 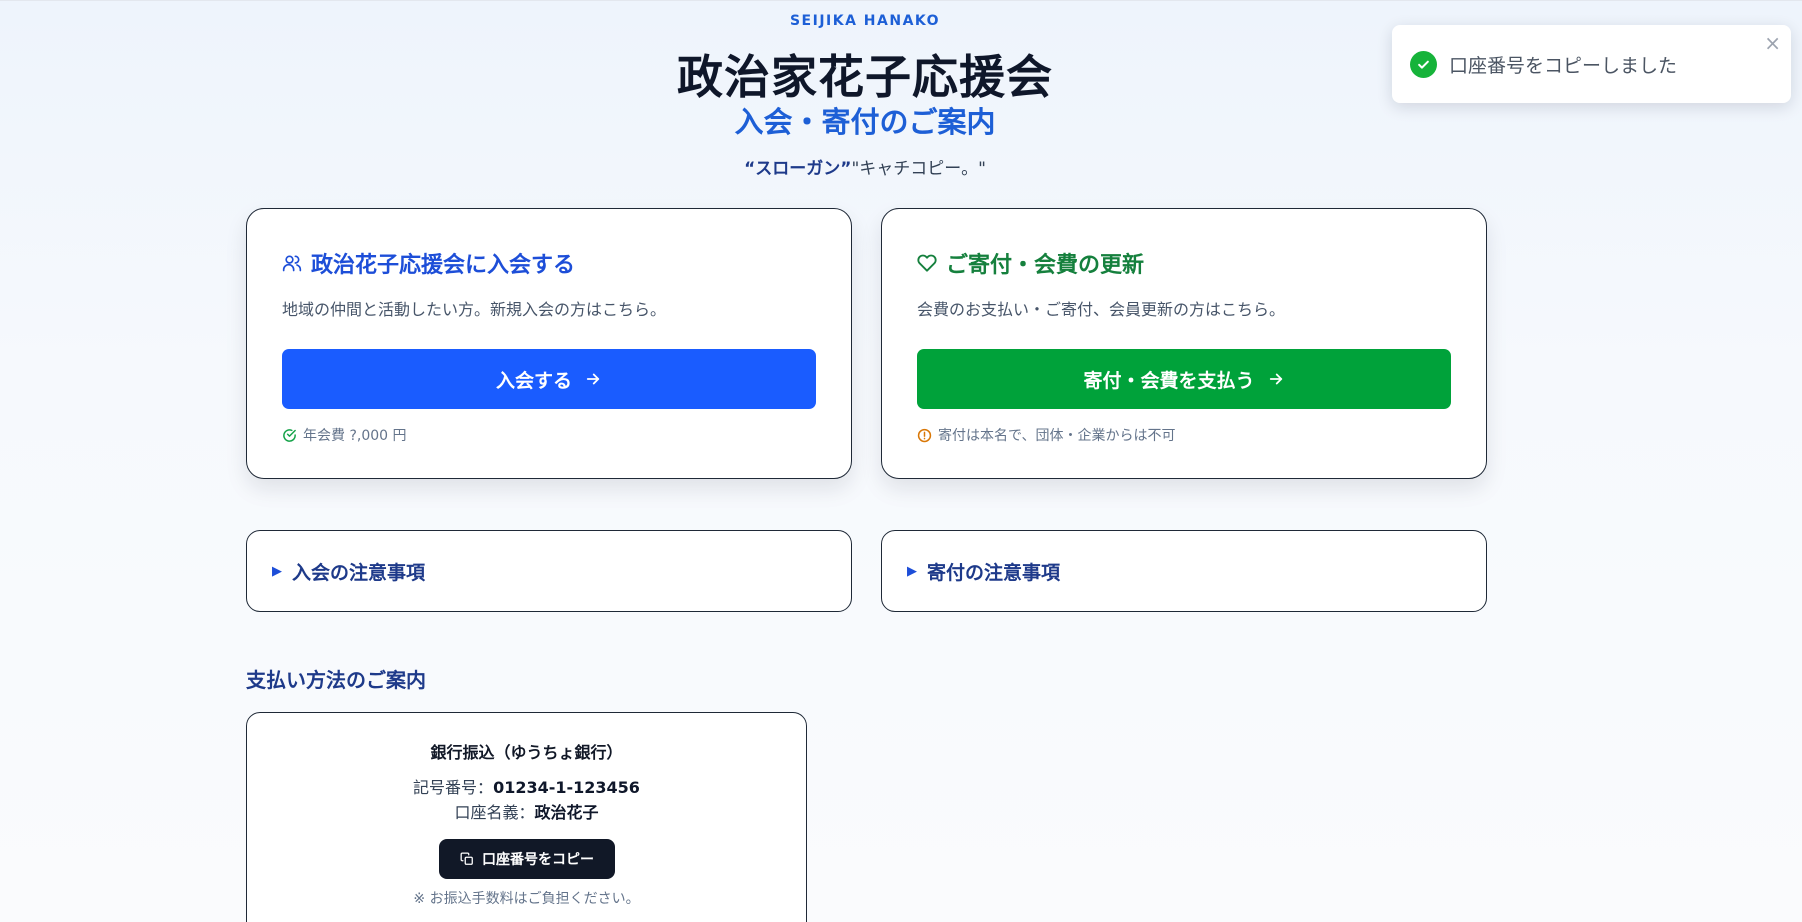 I want to click on check-icon, so click(x=1423, y=64).